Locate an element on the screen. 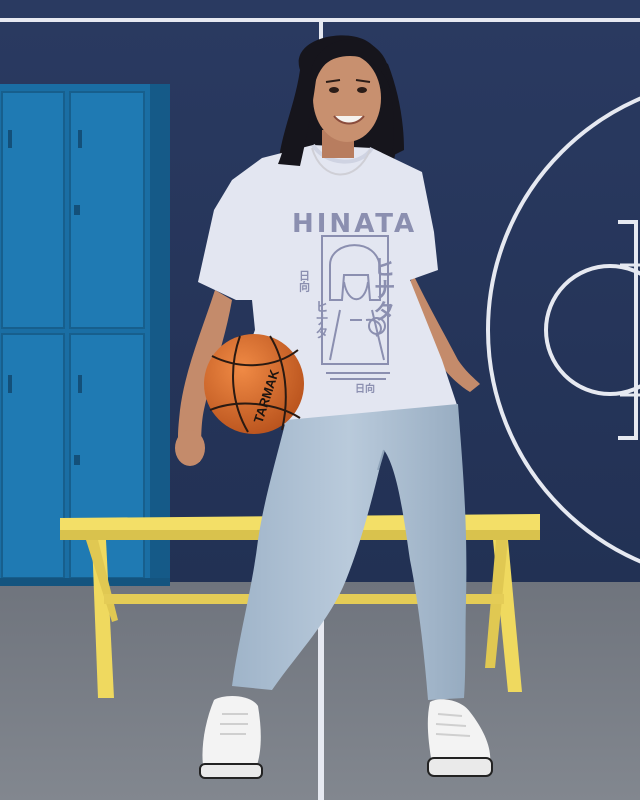 The image size is (640, 800). tshirt-print-bottom-kanji: 日向 is located at coordinates (365, 388).